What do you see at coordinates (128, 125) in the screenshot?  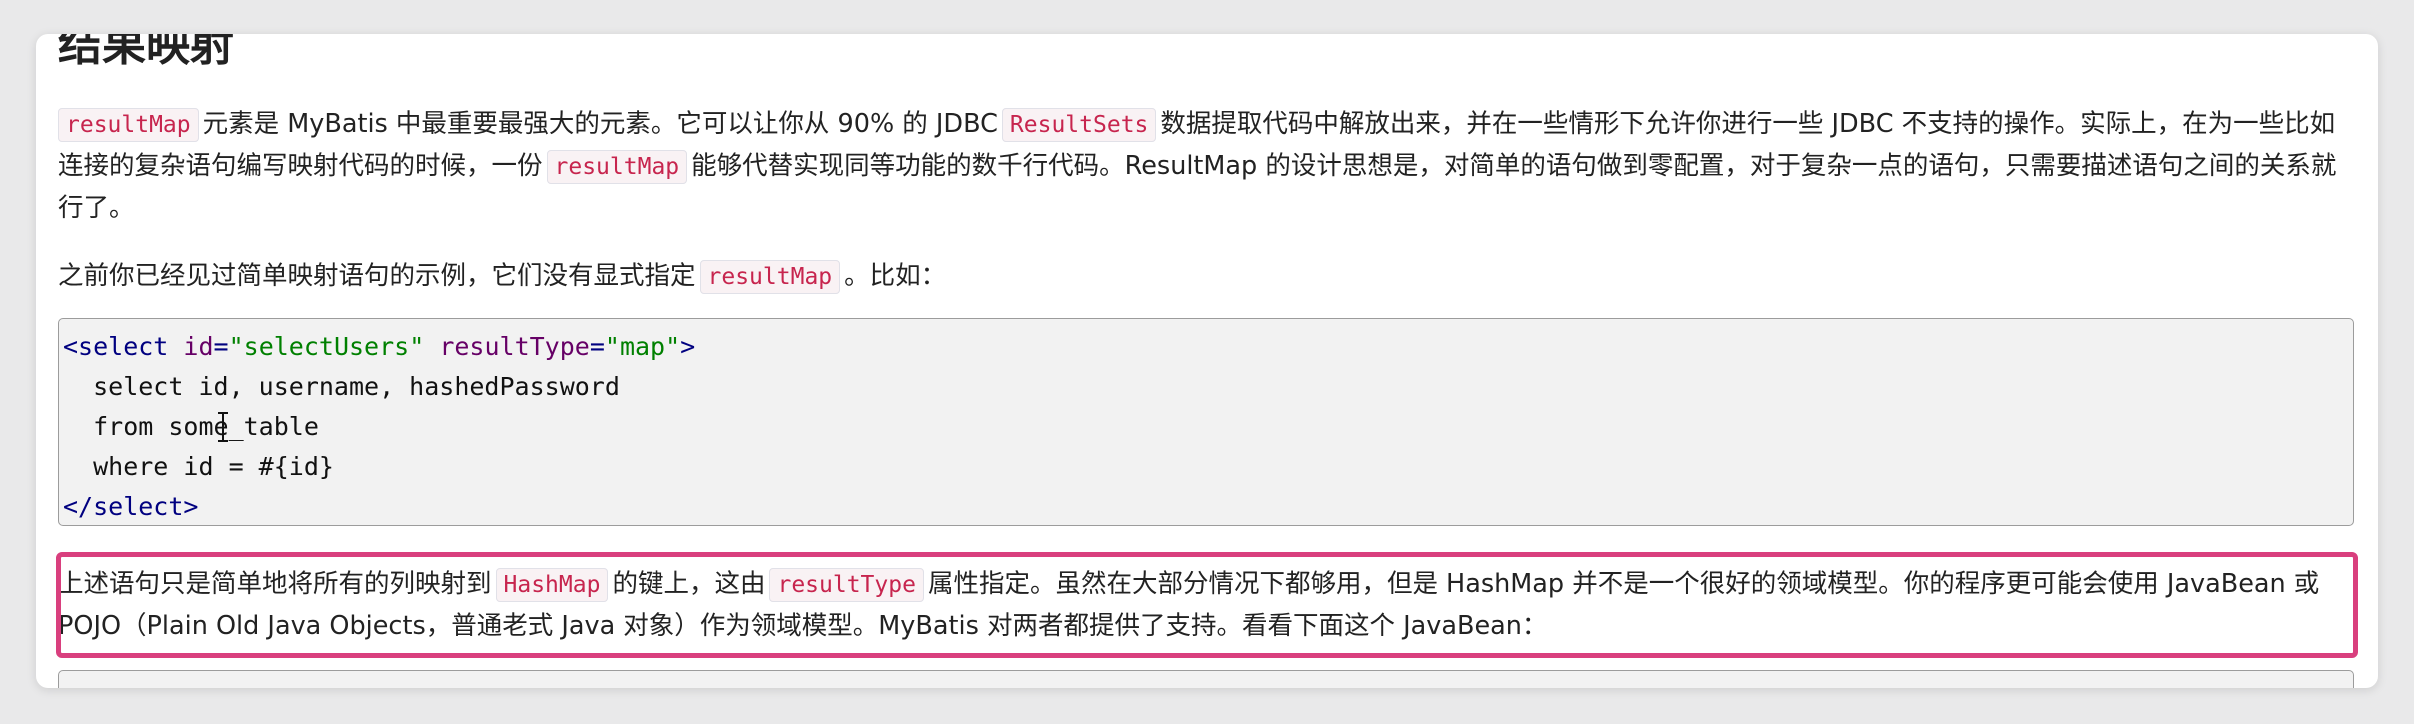 I see `inline-code-resultmap: resultMap` at bounding box center [128, 125].